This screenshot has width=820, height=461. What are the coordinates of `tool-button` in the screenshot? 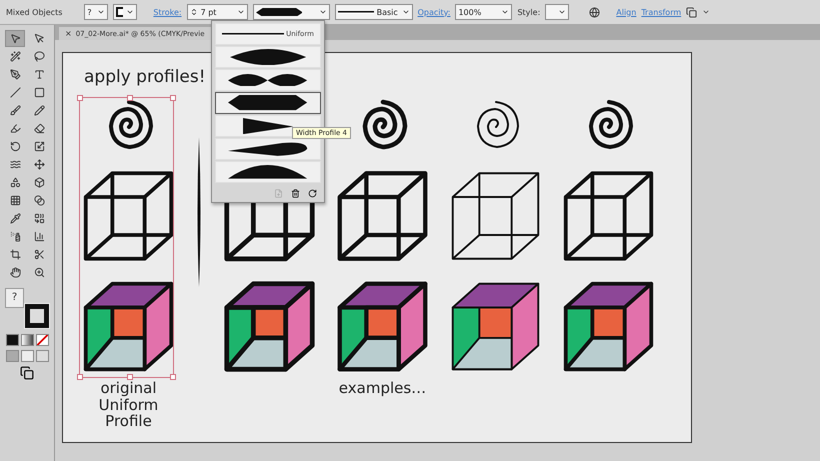 It's located at (15, 38).